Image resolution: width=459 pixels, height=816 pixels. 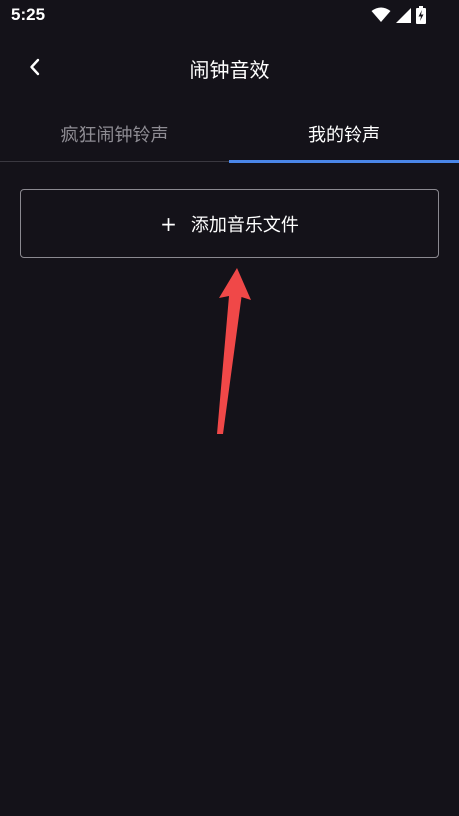 I want to click on app-bar: 闹钟音效, so click(x=229, y=68).